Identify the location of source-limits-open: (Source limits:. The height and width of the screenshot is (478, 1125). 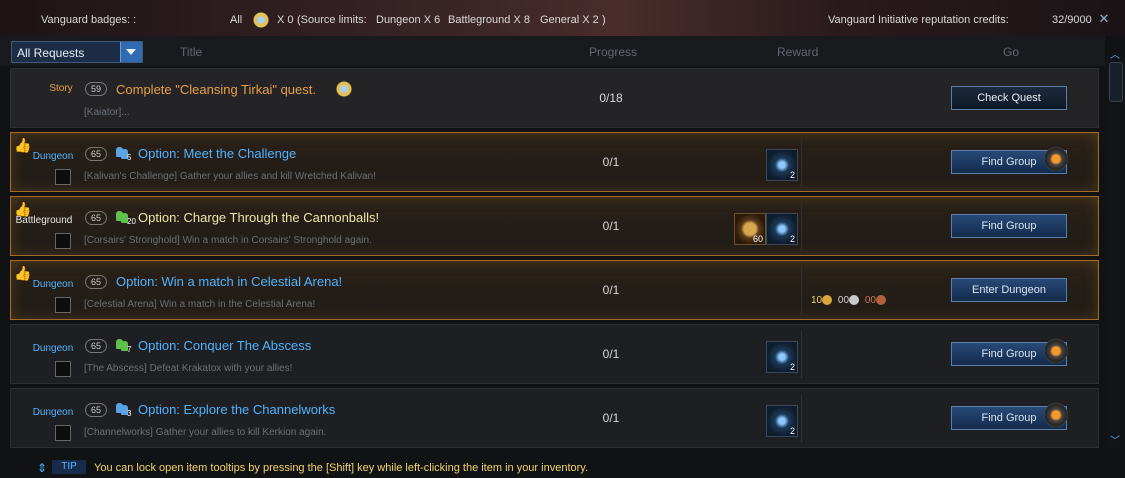
(332, 20).